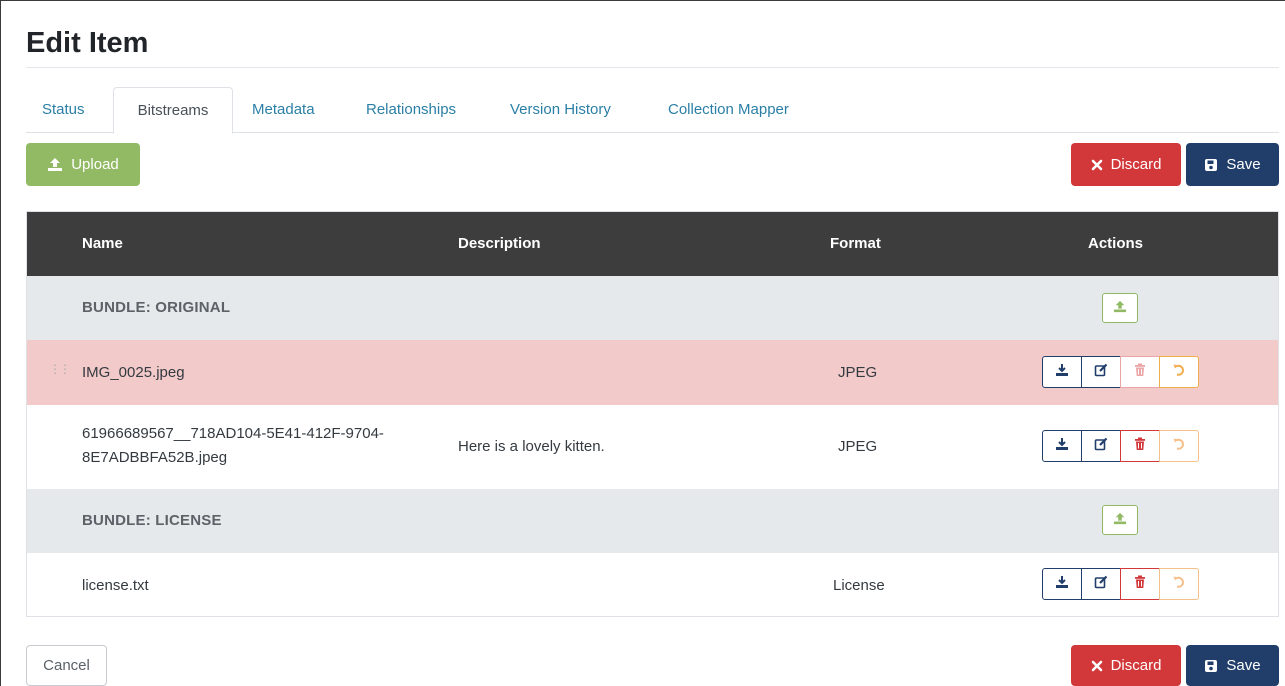 The image size is (1285, 686). I want to click on tab-version-history: Version History, so click(560, 110).